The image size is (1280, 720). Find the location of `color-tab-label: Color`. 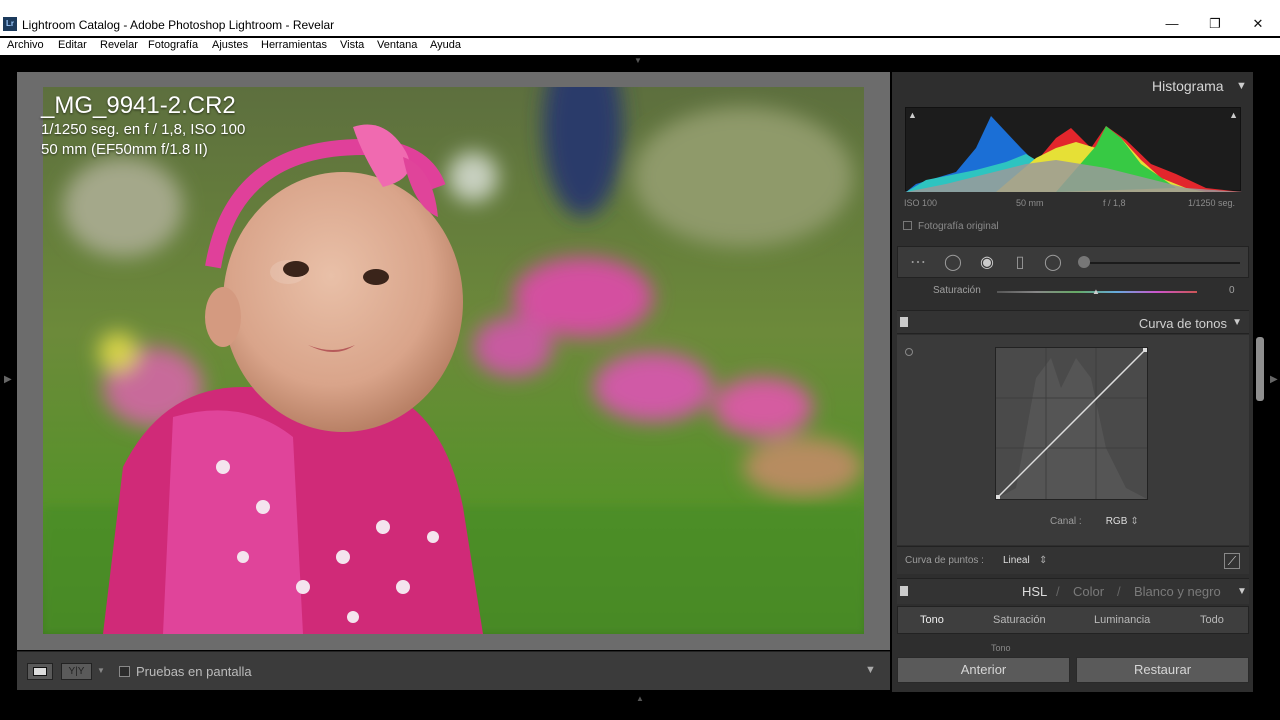

color-tab-label: Color is located at coordinates (1088, 591).